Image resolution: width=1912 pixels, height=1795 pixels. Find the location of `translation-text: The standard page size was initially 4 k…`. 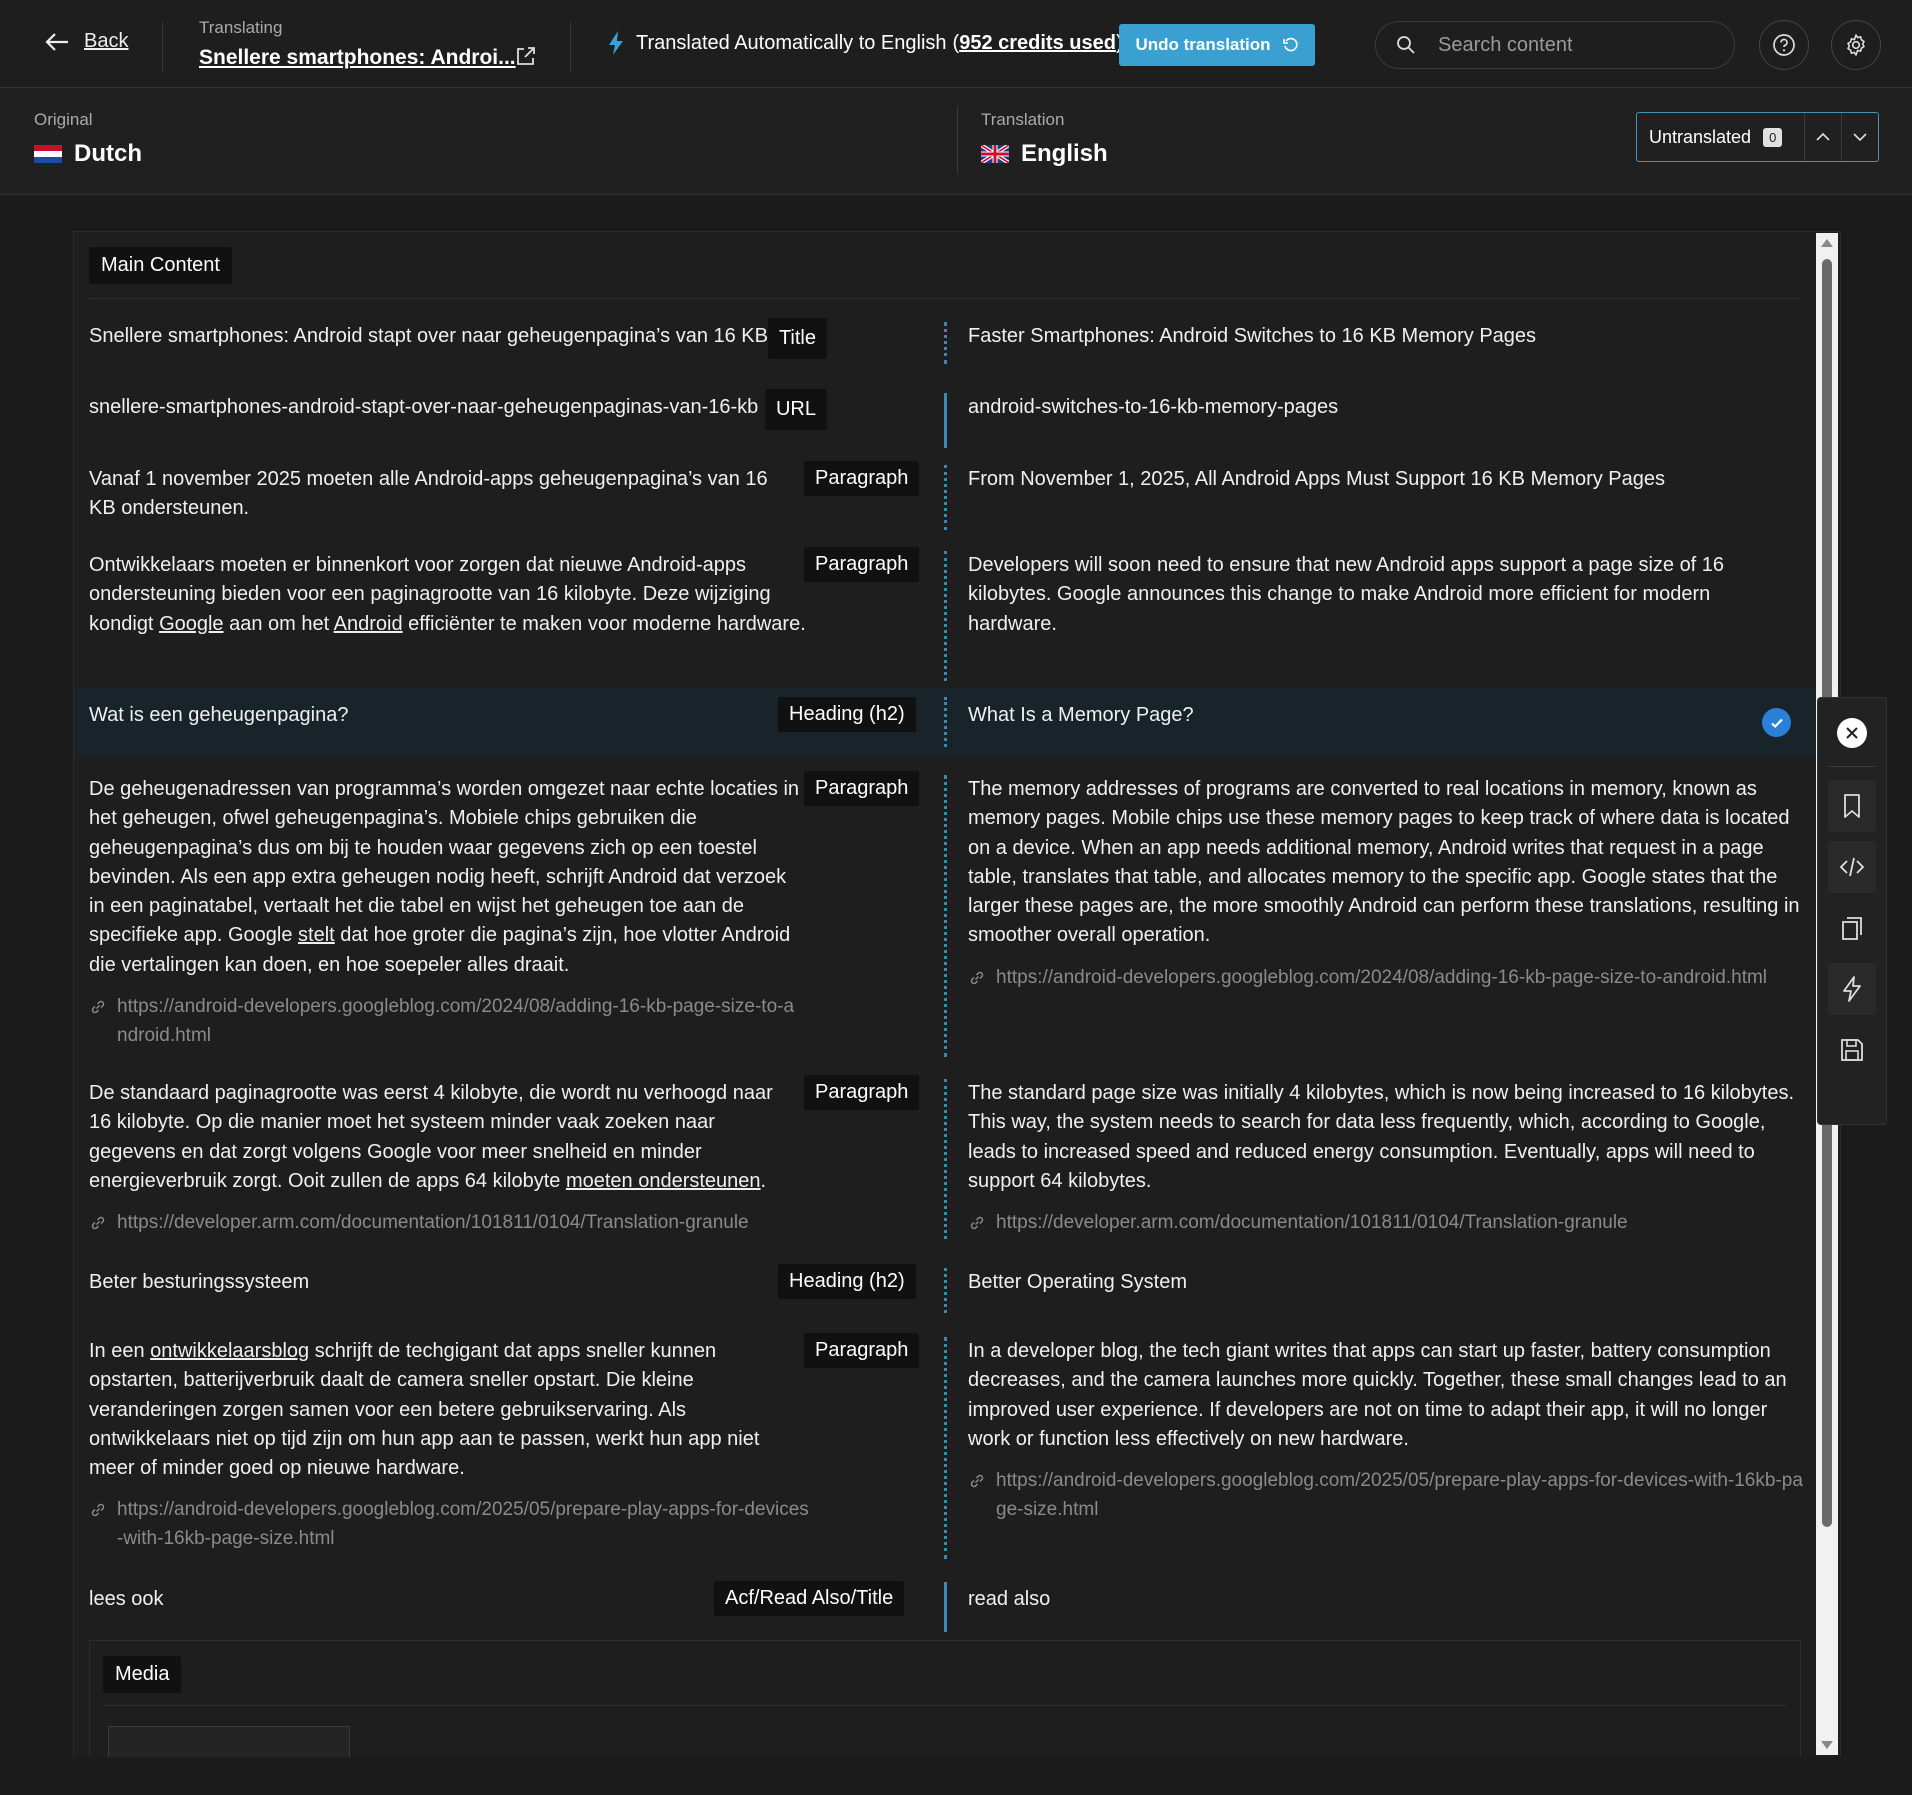

translation-text: The standard page size was initially 4 k… is located at coordinates (1388, 1158).